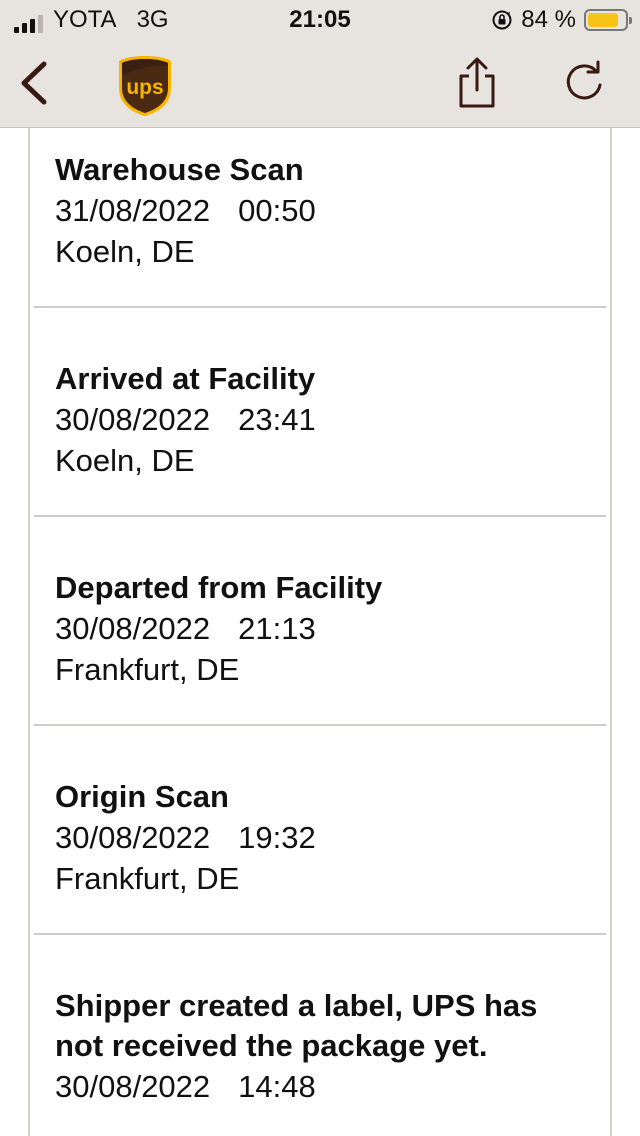 This screenshot has height=1136, width=640. What do you see at coordinates (584, 83) in the screenshot?
I see `reload-icon` at bounding box center [584, 83].